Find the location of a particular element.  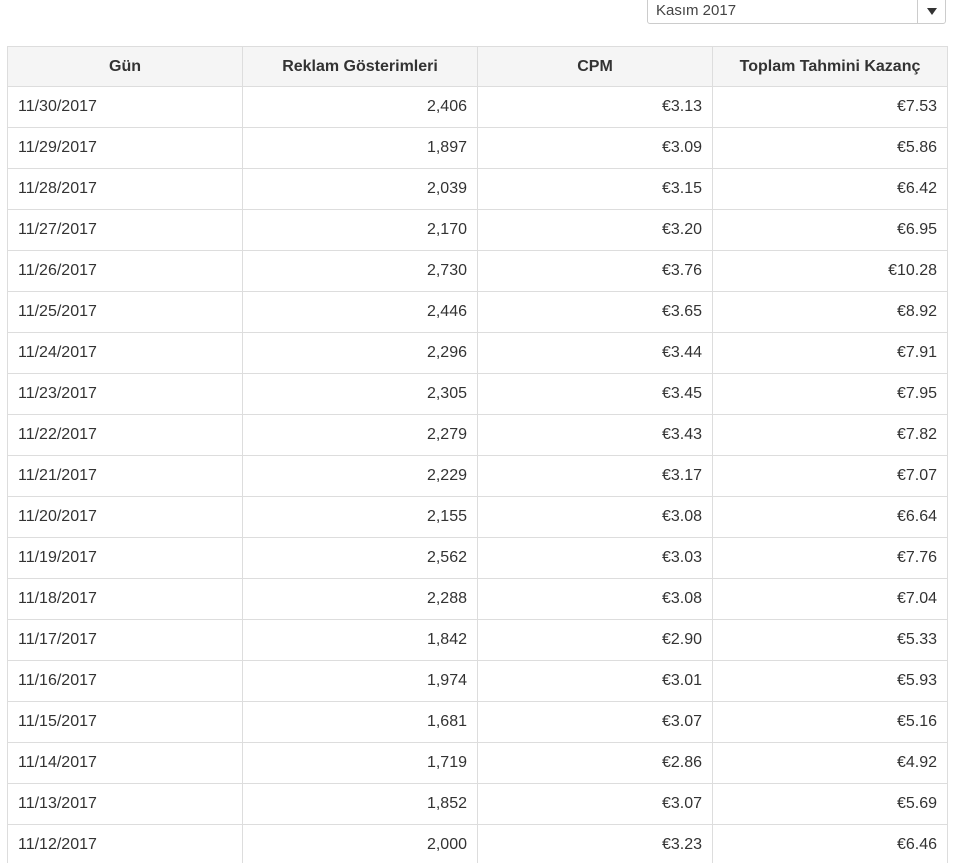

cell-ad-impressions: 2,446 is located at coordinates (360, 312).